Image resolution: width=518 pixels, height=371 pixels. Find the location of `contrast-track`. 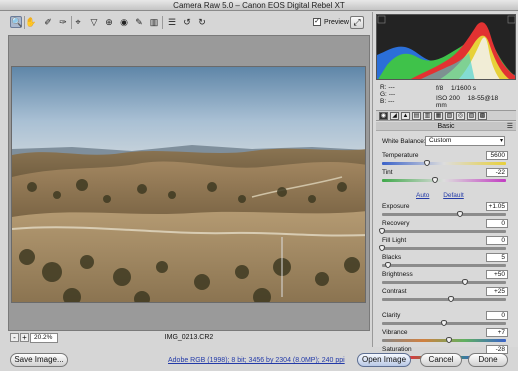

contrast-track is located at coordinates (444, 299).